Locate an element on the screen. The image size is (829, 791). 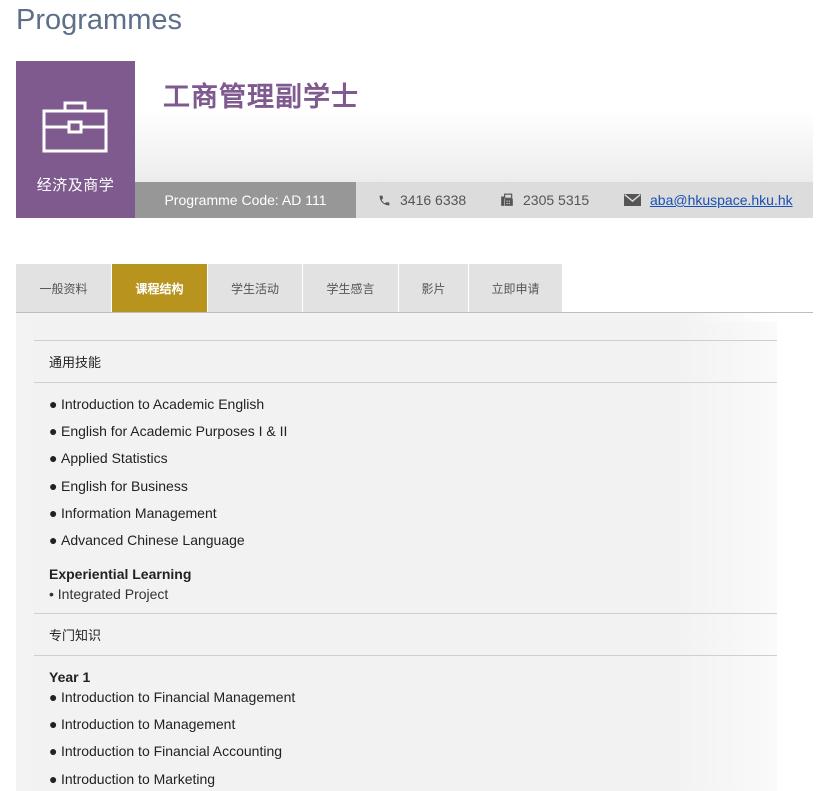
phone-contact: 3416 6338 is located at coordinates (422, 200).